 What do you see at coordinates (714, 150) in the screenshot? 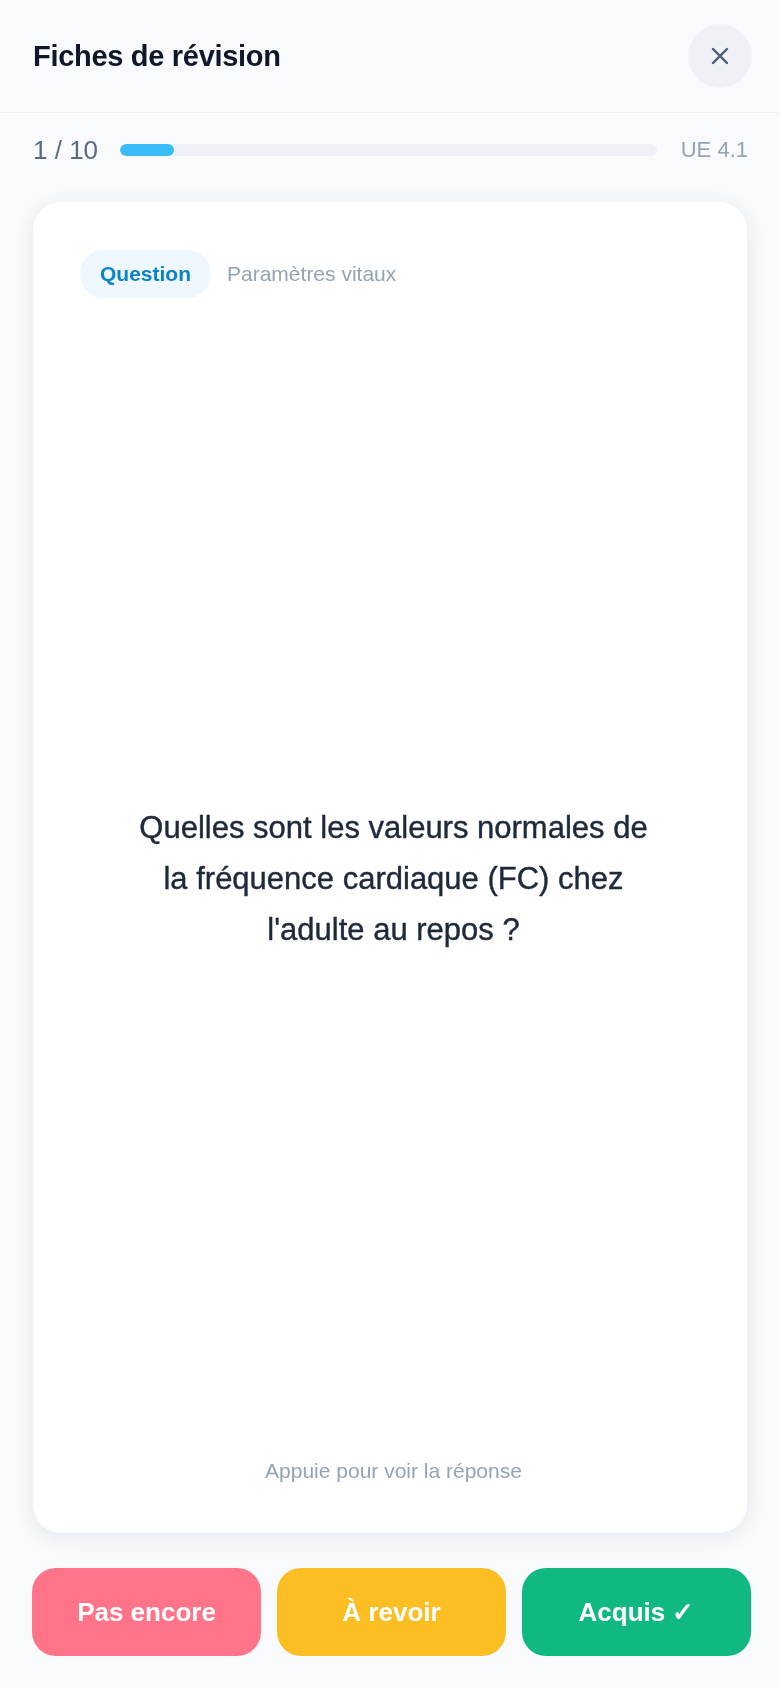
I see `unit-label: UE 4.1` at bounding box center [714, 150].